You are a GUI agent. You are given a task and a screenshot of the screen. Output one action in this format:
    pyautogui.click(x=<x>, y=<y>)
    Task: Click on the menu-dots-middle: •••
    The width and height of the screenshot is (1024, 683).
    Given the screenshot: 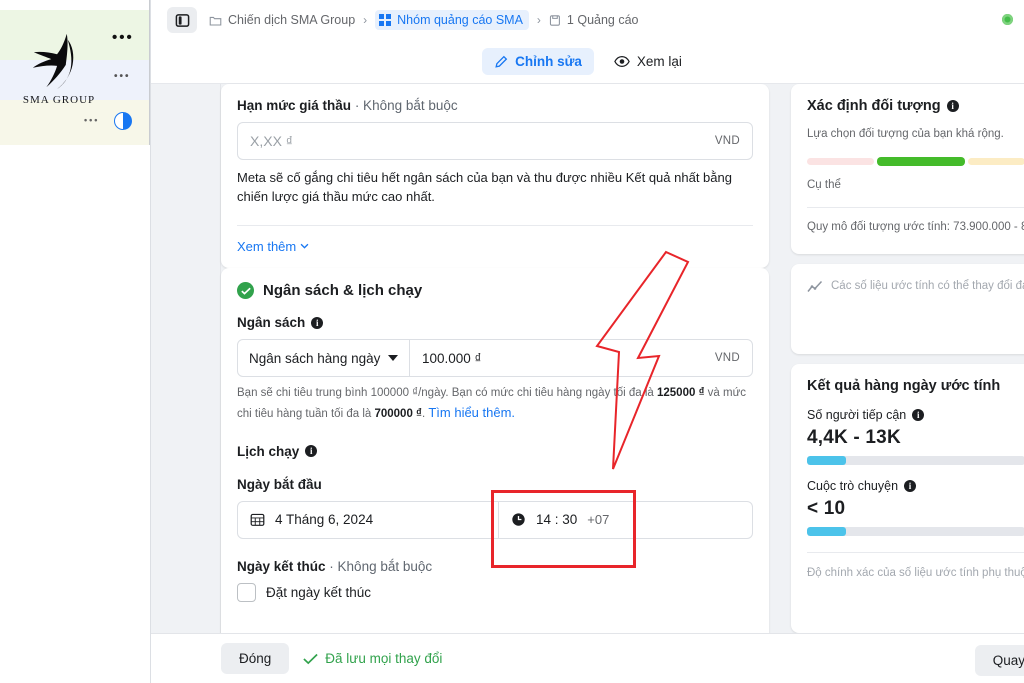 What is the action you would take?
    pyautogui.click(x=122, y=77)
    